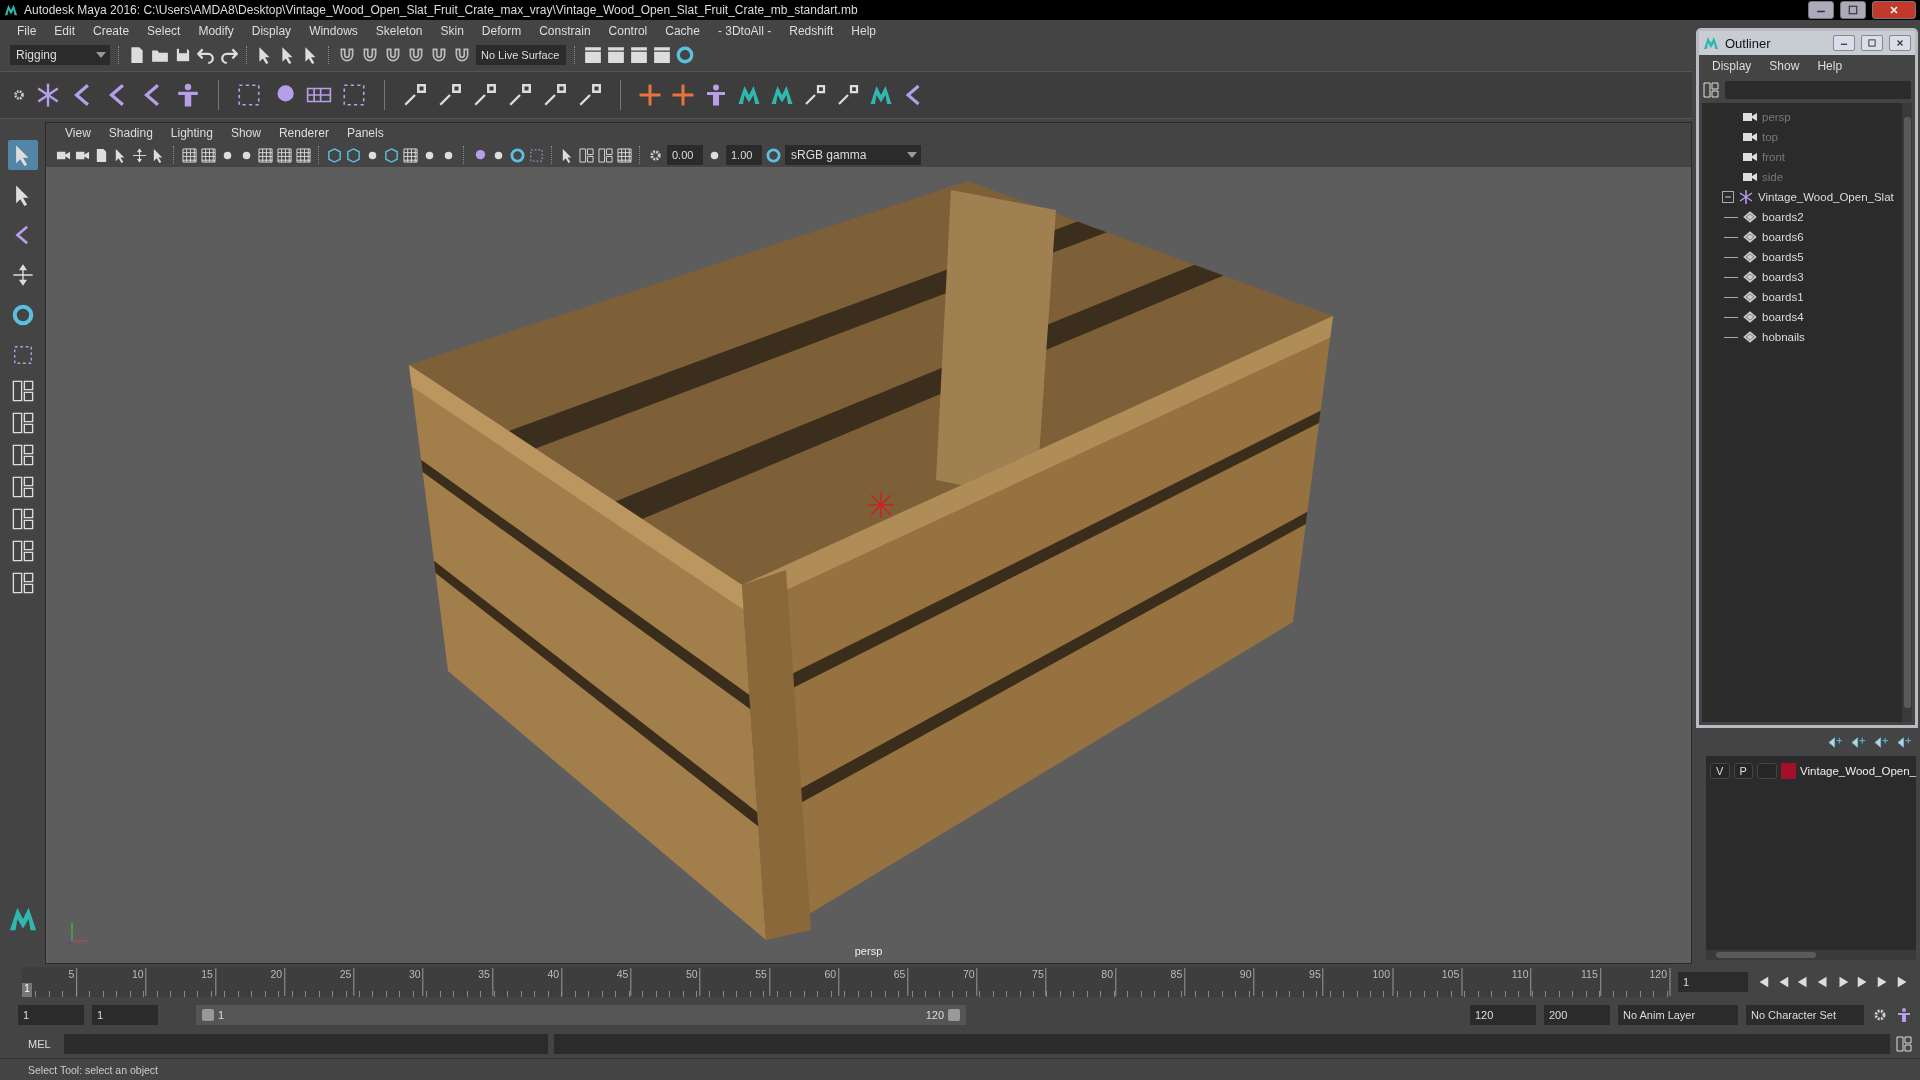 This screenshot has height=1080, width=1920. What do you see at coordinates (1783, 257) in the screenshot?
I see `outliner-item: boards5` at bounding box center [1783, 257].